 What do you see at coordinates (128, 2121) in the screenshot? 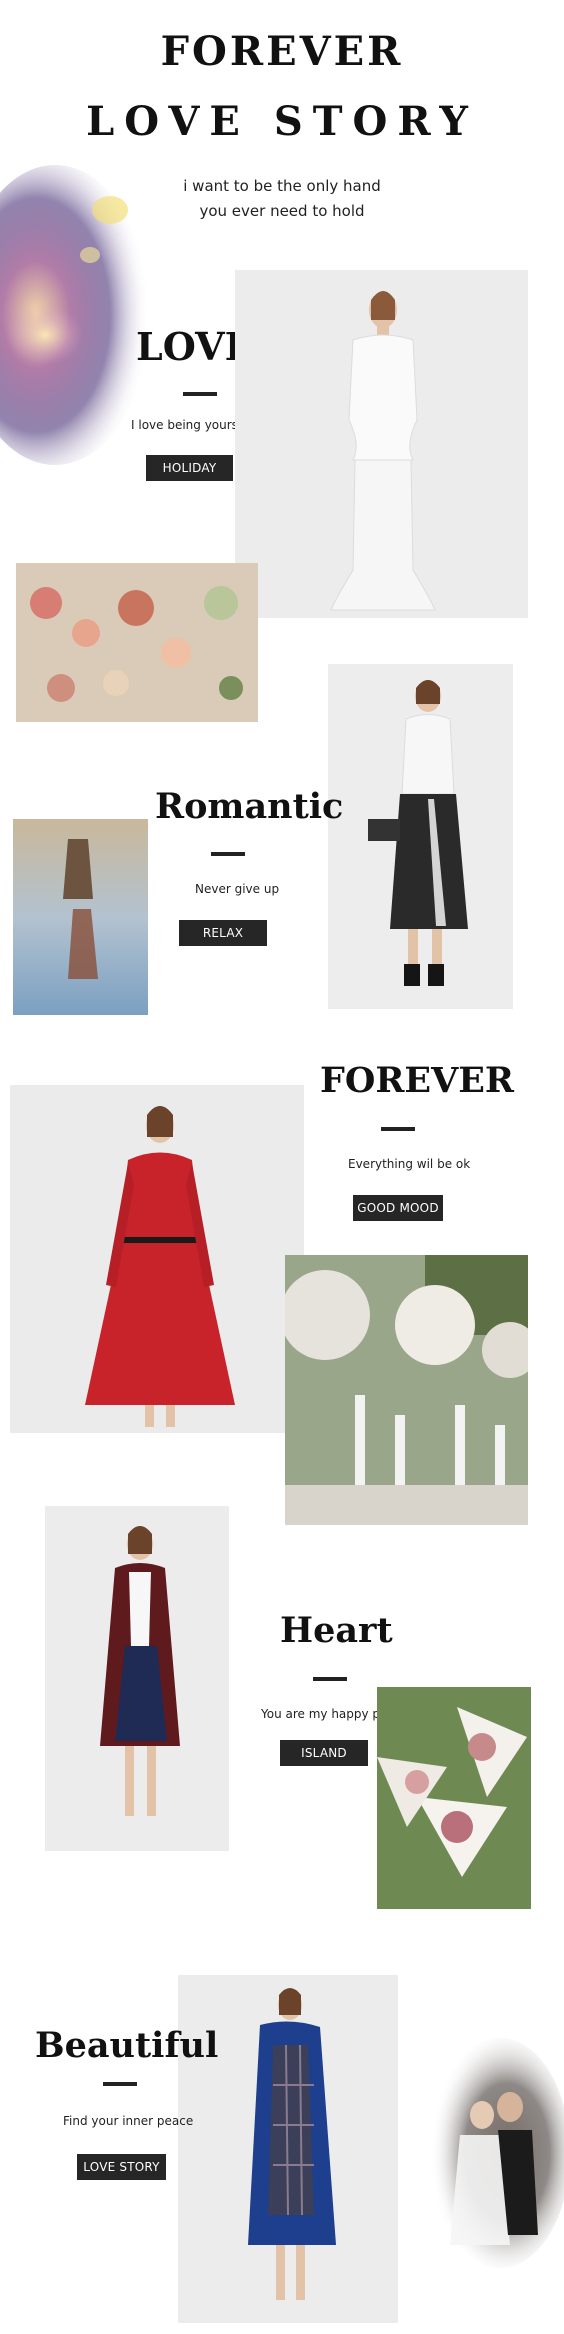
I see `section-caption-beautiful: Find your inner peace` at bounding box center [128, 2121].